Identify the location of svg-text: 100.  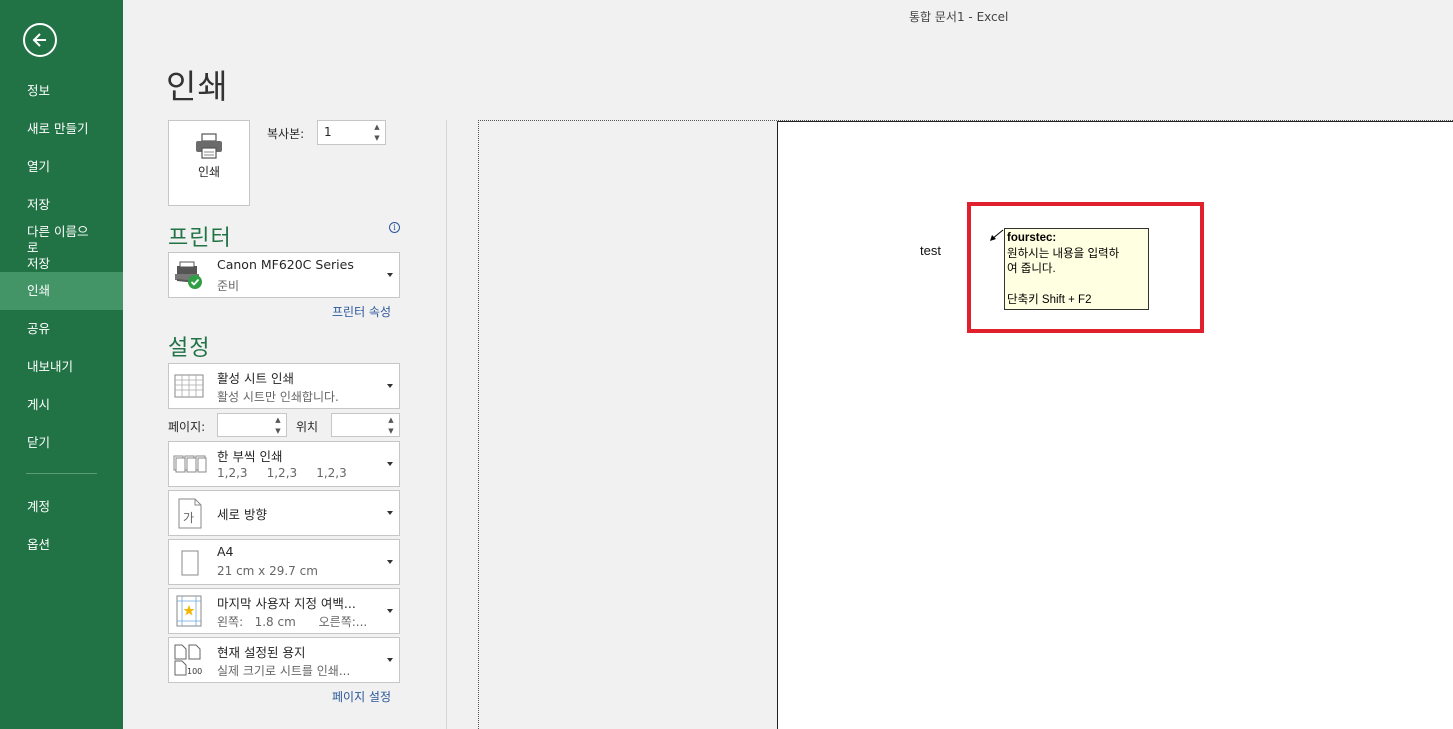
(194, 671).